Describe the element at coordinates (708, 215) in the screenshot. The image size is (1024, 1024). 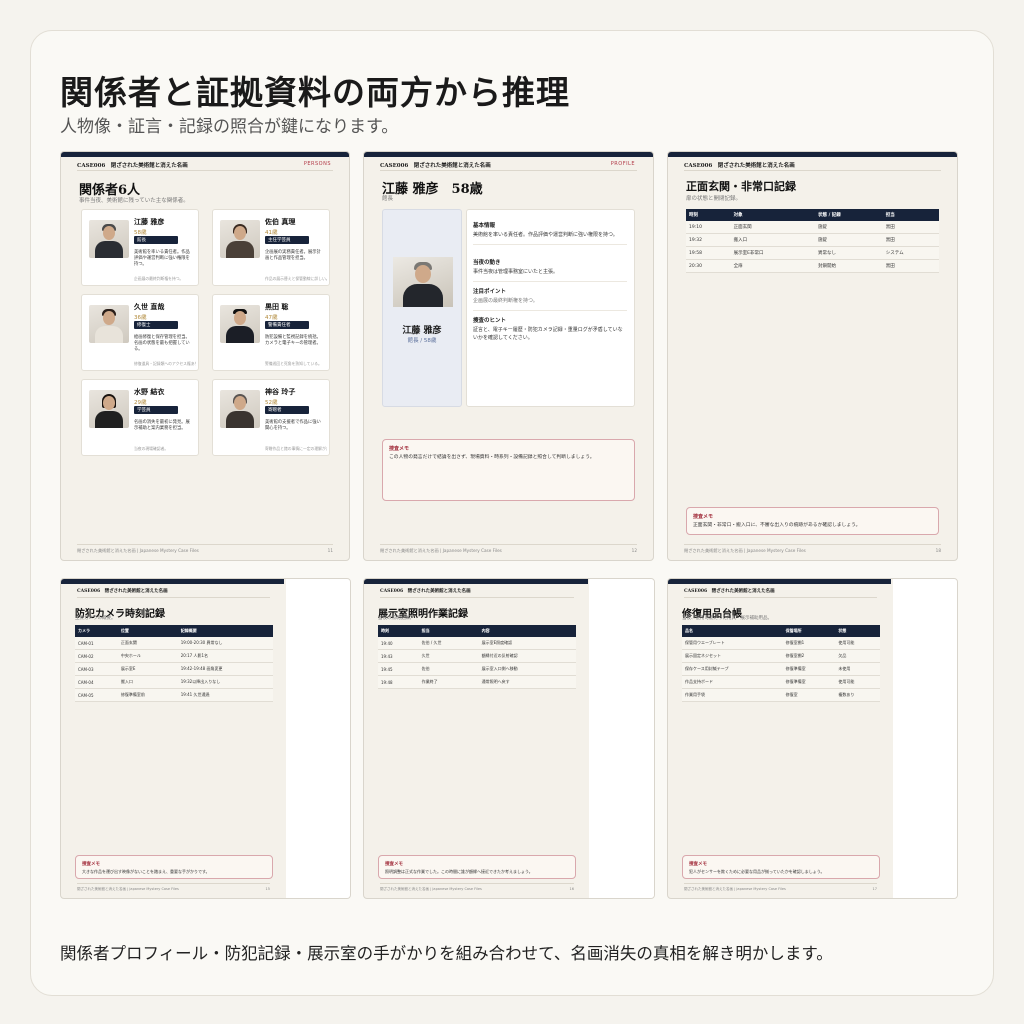
I see `column-header: 時刻` at that location.